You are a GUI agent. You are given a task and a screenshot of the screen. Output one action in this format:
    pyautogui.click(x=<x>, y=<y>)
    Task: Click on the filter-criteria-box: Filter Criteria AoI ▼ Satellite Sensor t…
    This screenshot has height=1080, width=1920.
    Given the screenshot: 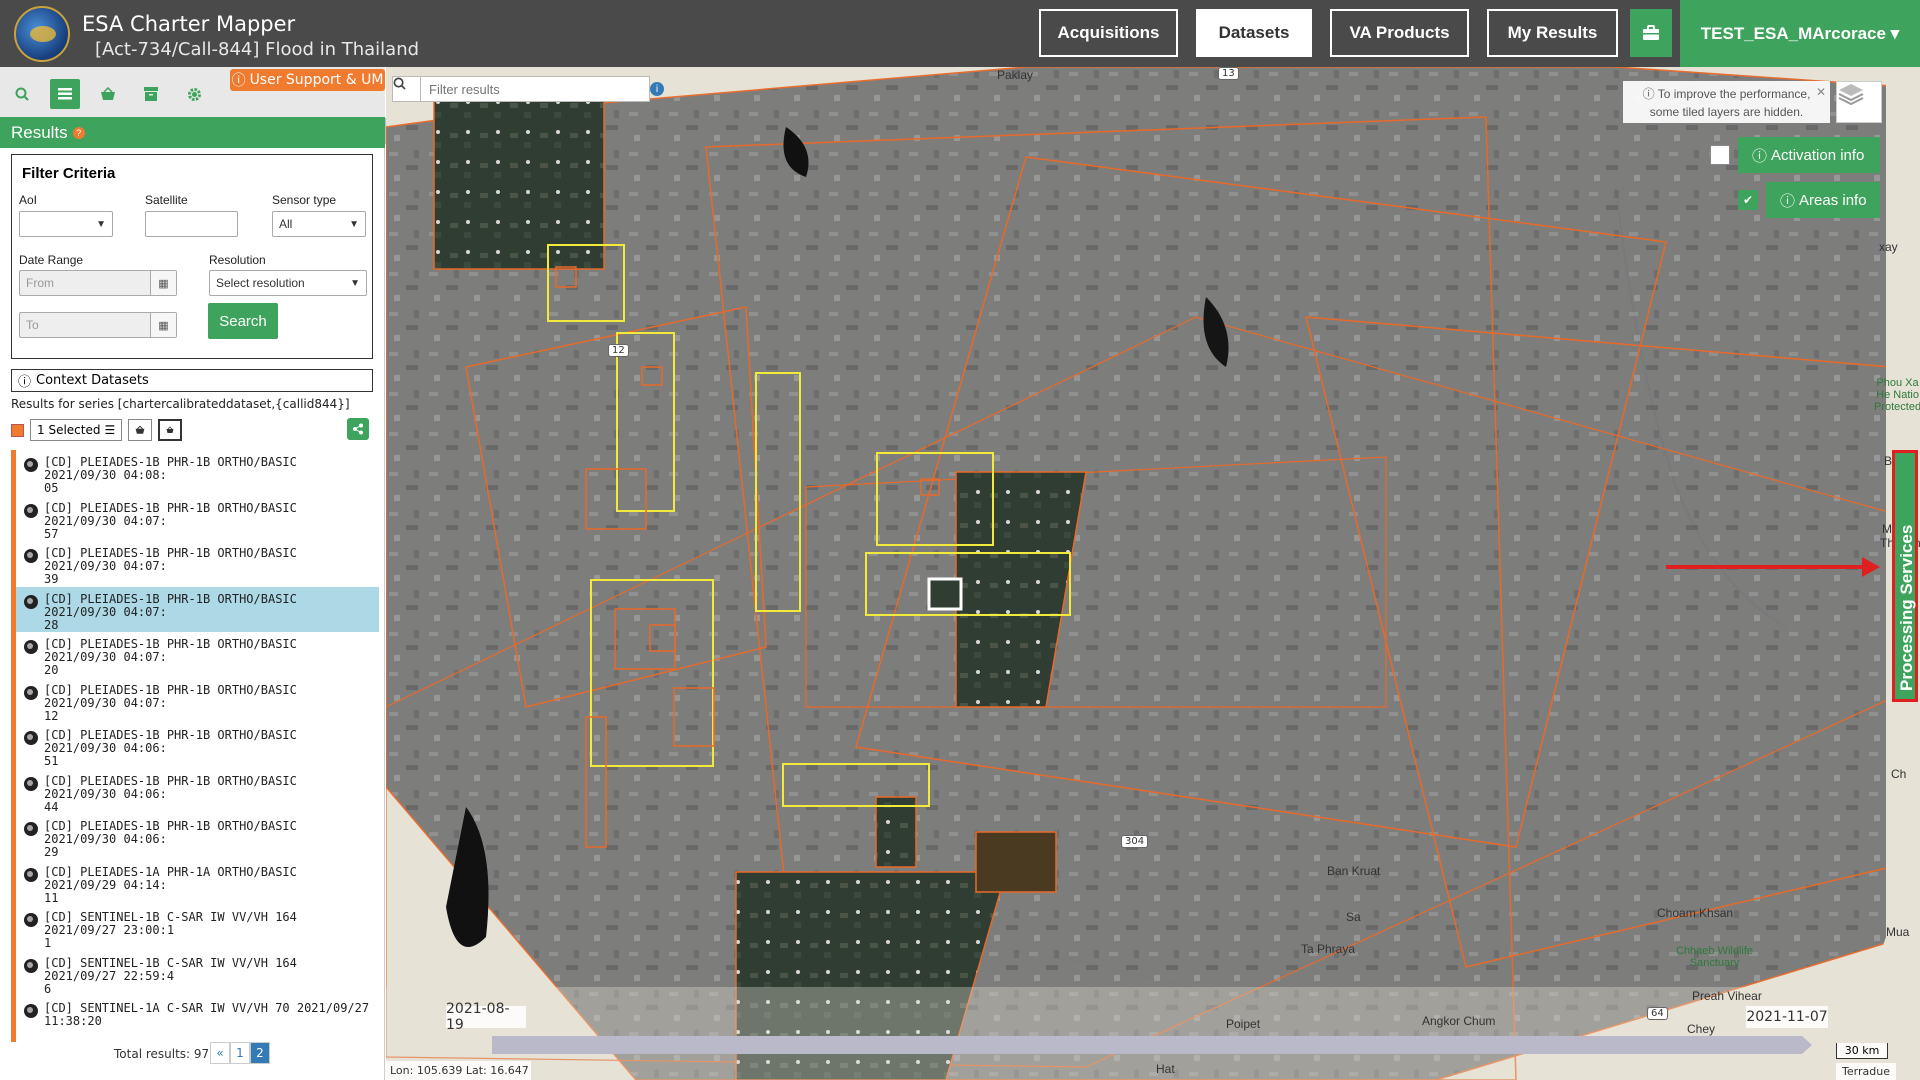 What is the action you would take?
    pyautogui.click(x=192, y=256)
    